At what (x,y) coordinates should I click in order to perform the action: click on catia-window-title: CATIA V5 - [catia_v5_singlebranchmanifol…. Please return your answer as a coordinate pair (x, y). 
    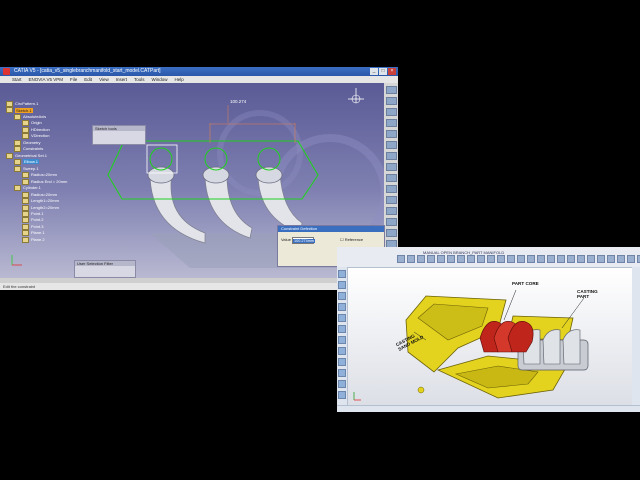
    Looking at the image, I should click on (87, 71).